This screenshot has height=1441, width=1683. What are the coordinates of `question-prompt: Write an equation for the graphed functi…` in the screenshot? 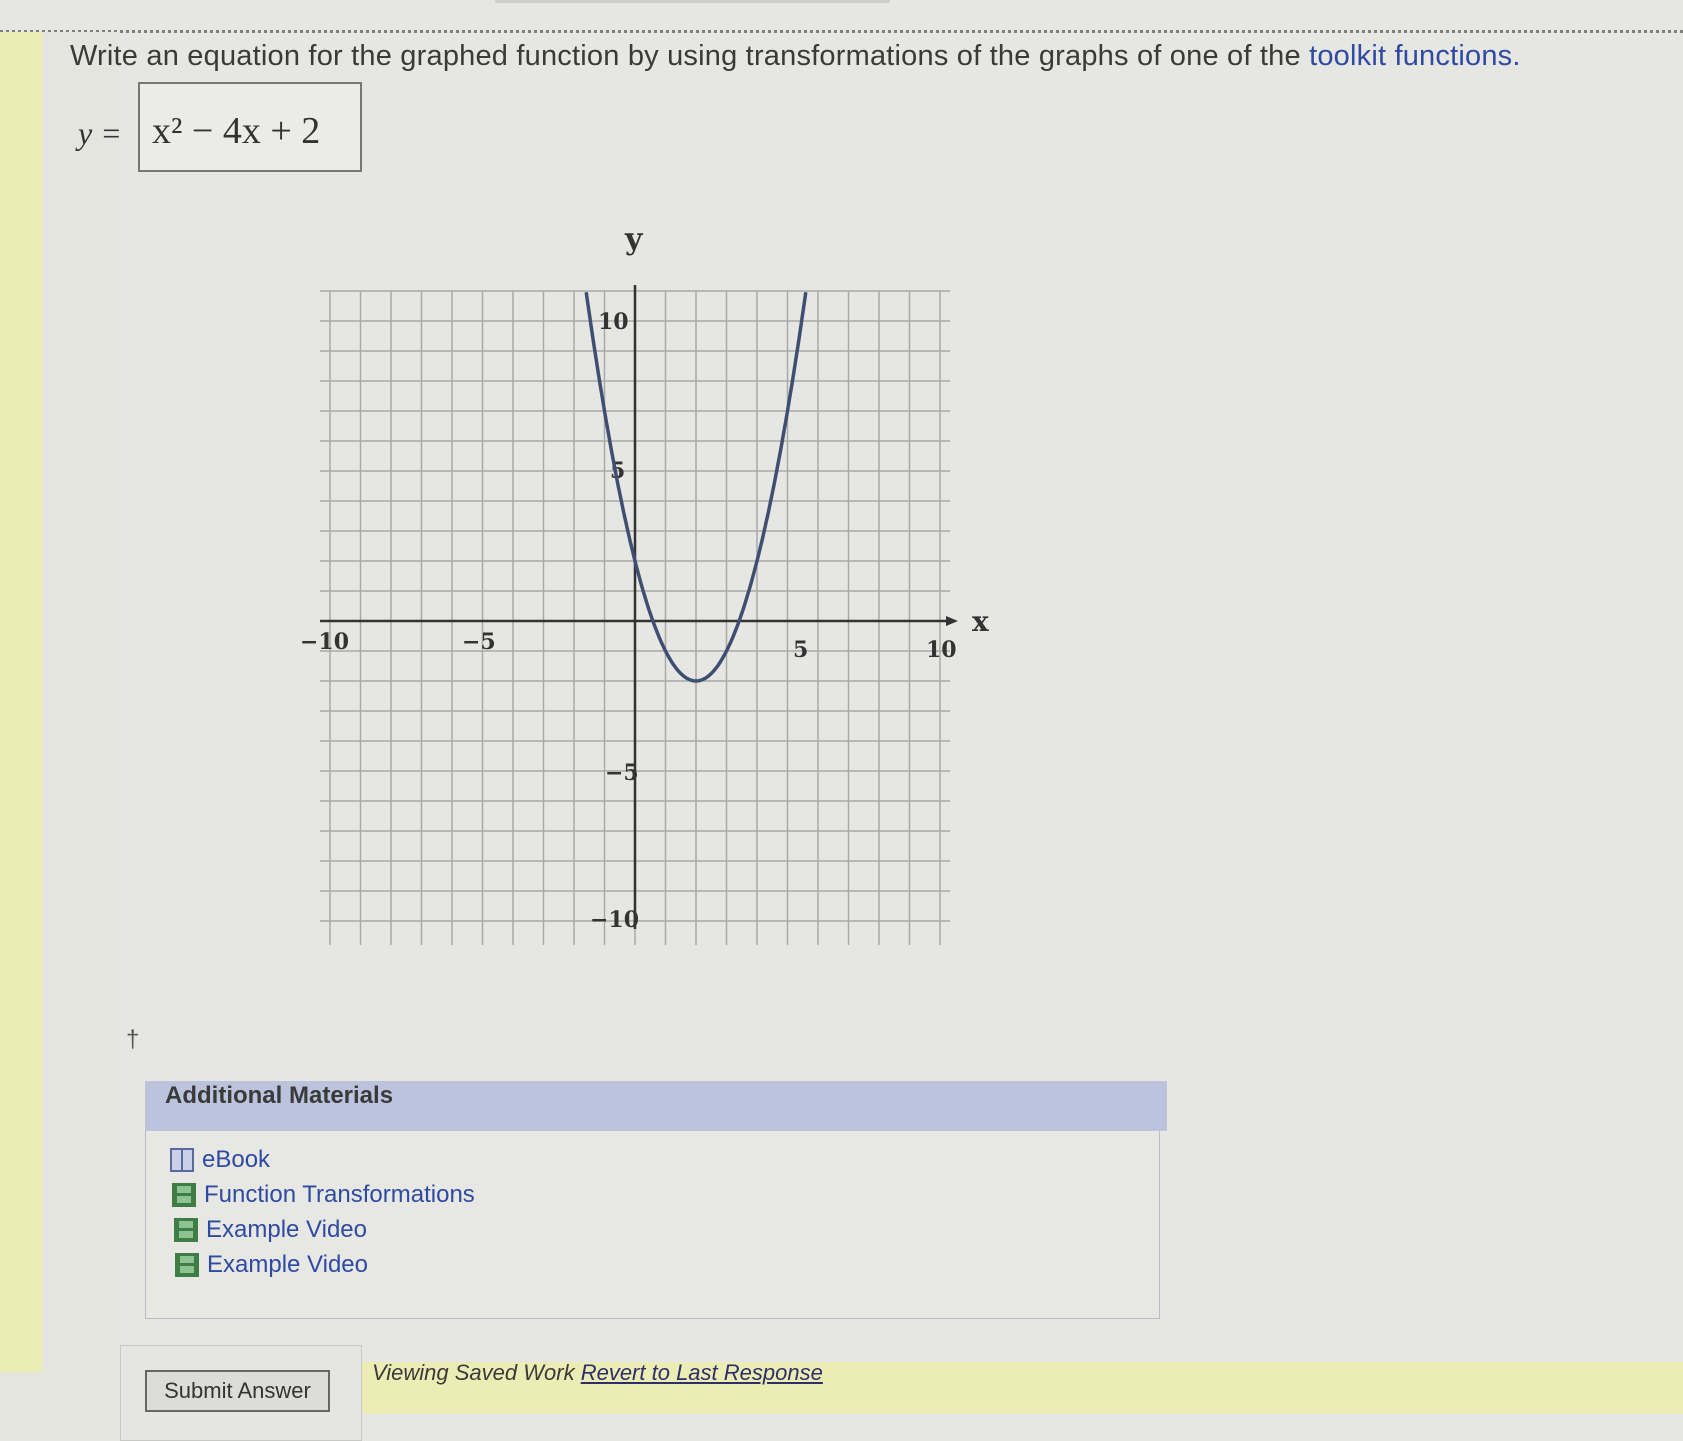 It's located at (795, 56).